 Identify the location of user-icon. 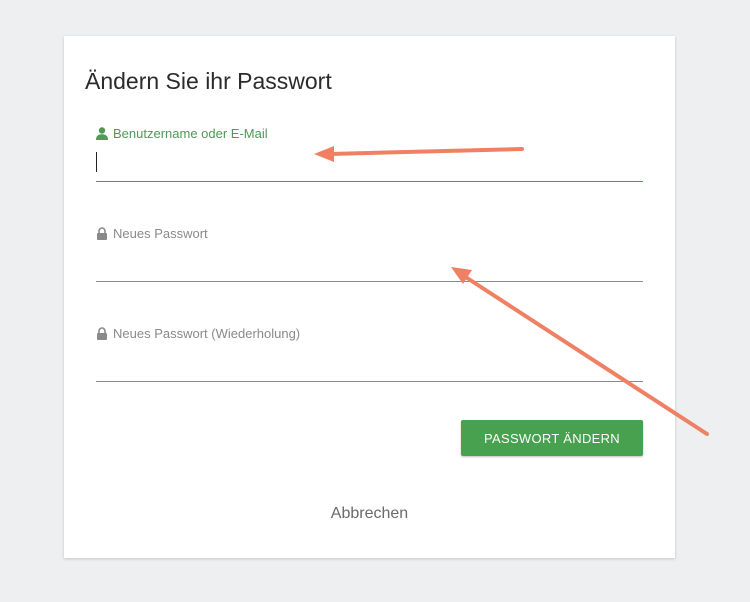
(102, 133).